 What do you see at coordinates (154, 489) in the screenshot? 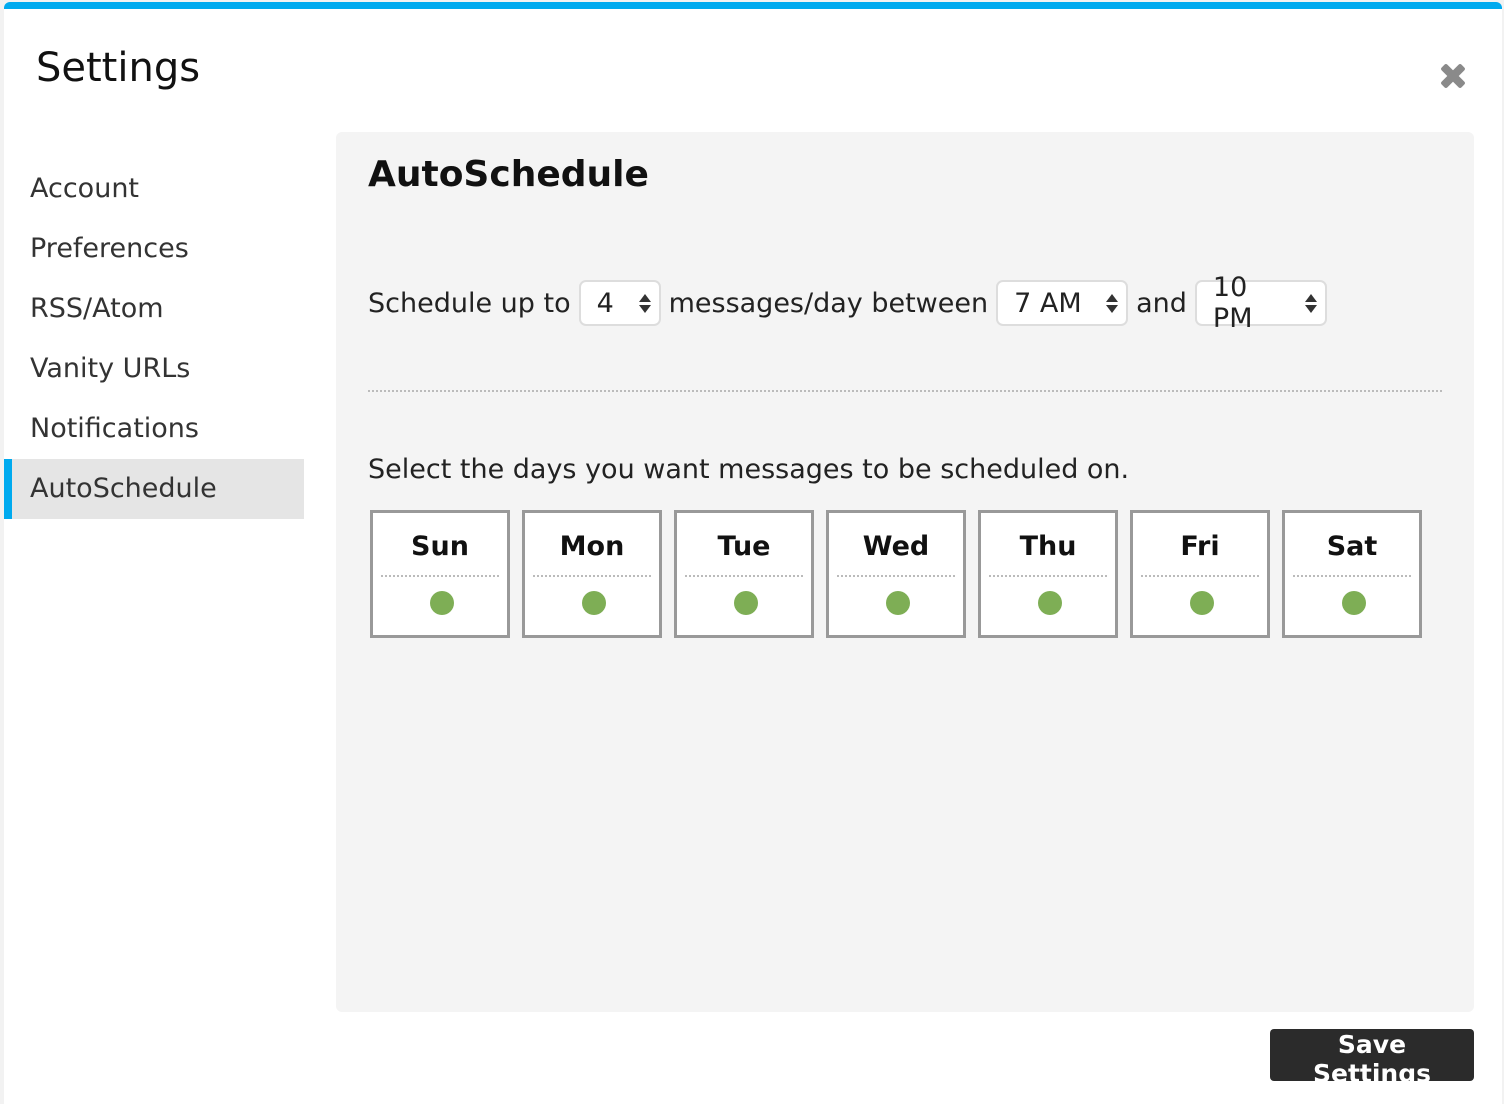
I see `sidebar-item-autoschedule: AutoSchedule` at bounding box center [154, 489].